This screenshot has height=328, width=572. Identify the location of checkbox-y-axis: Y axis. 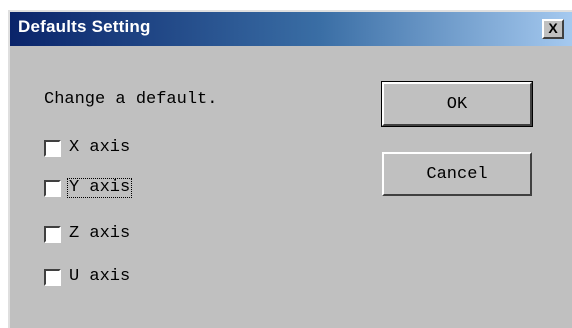
(88, 188).